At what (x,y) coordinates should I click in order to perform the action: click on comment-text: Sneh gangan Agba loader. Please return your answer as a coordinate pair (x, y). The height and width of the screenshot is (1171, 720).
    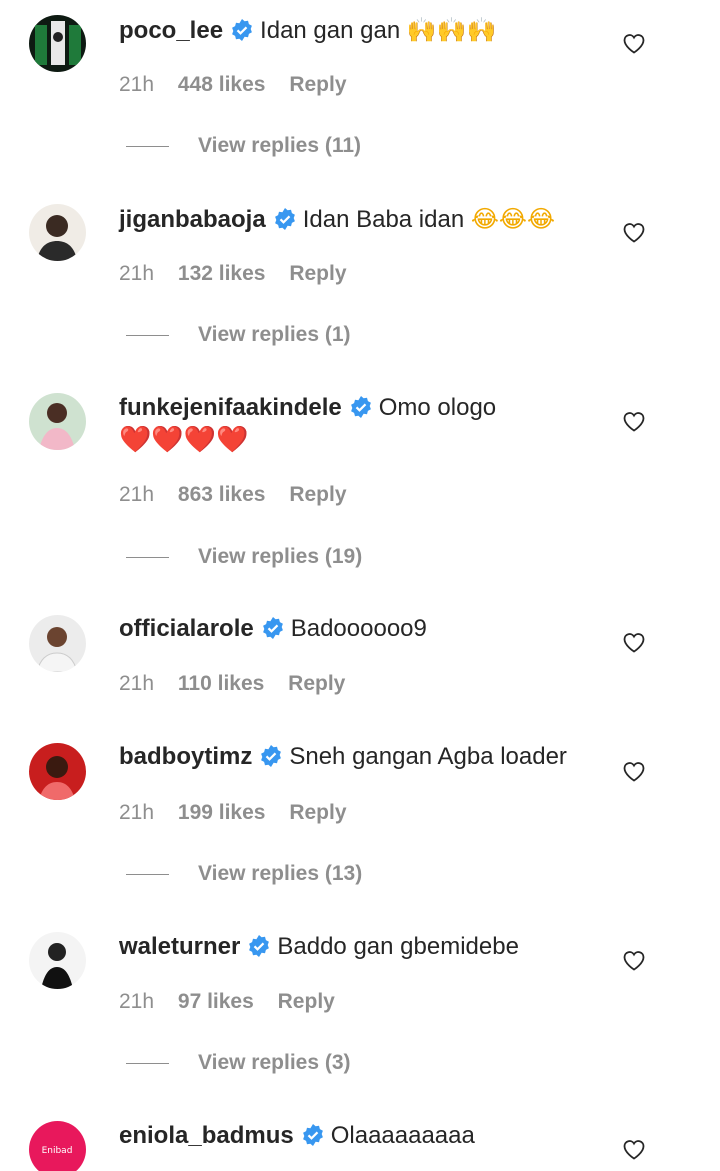
    Looking at the image, I should click on (428, 756).